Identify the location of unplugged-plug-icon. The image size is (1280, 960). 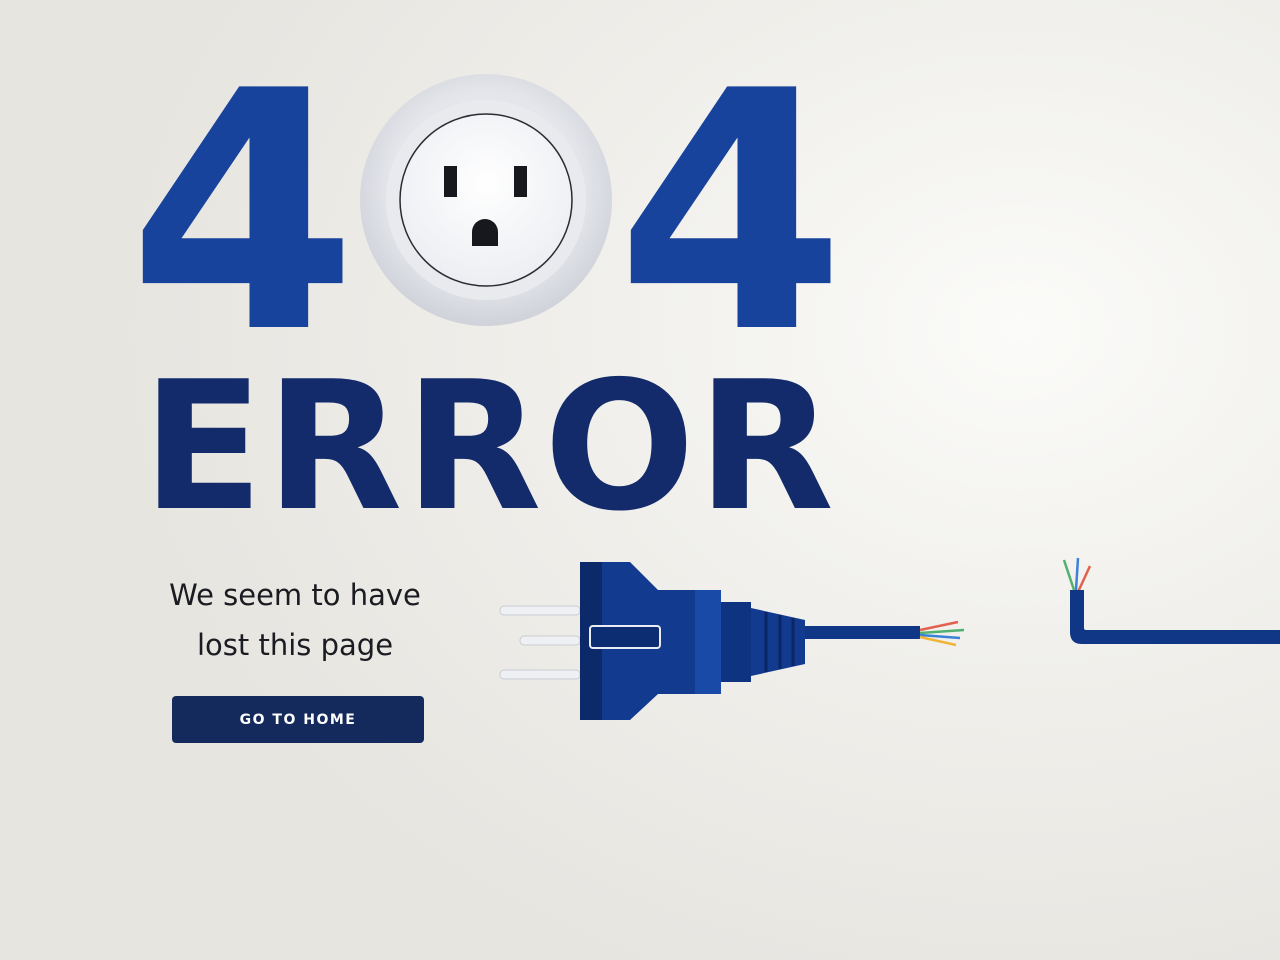
(732, 641).